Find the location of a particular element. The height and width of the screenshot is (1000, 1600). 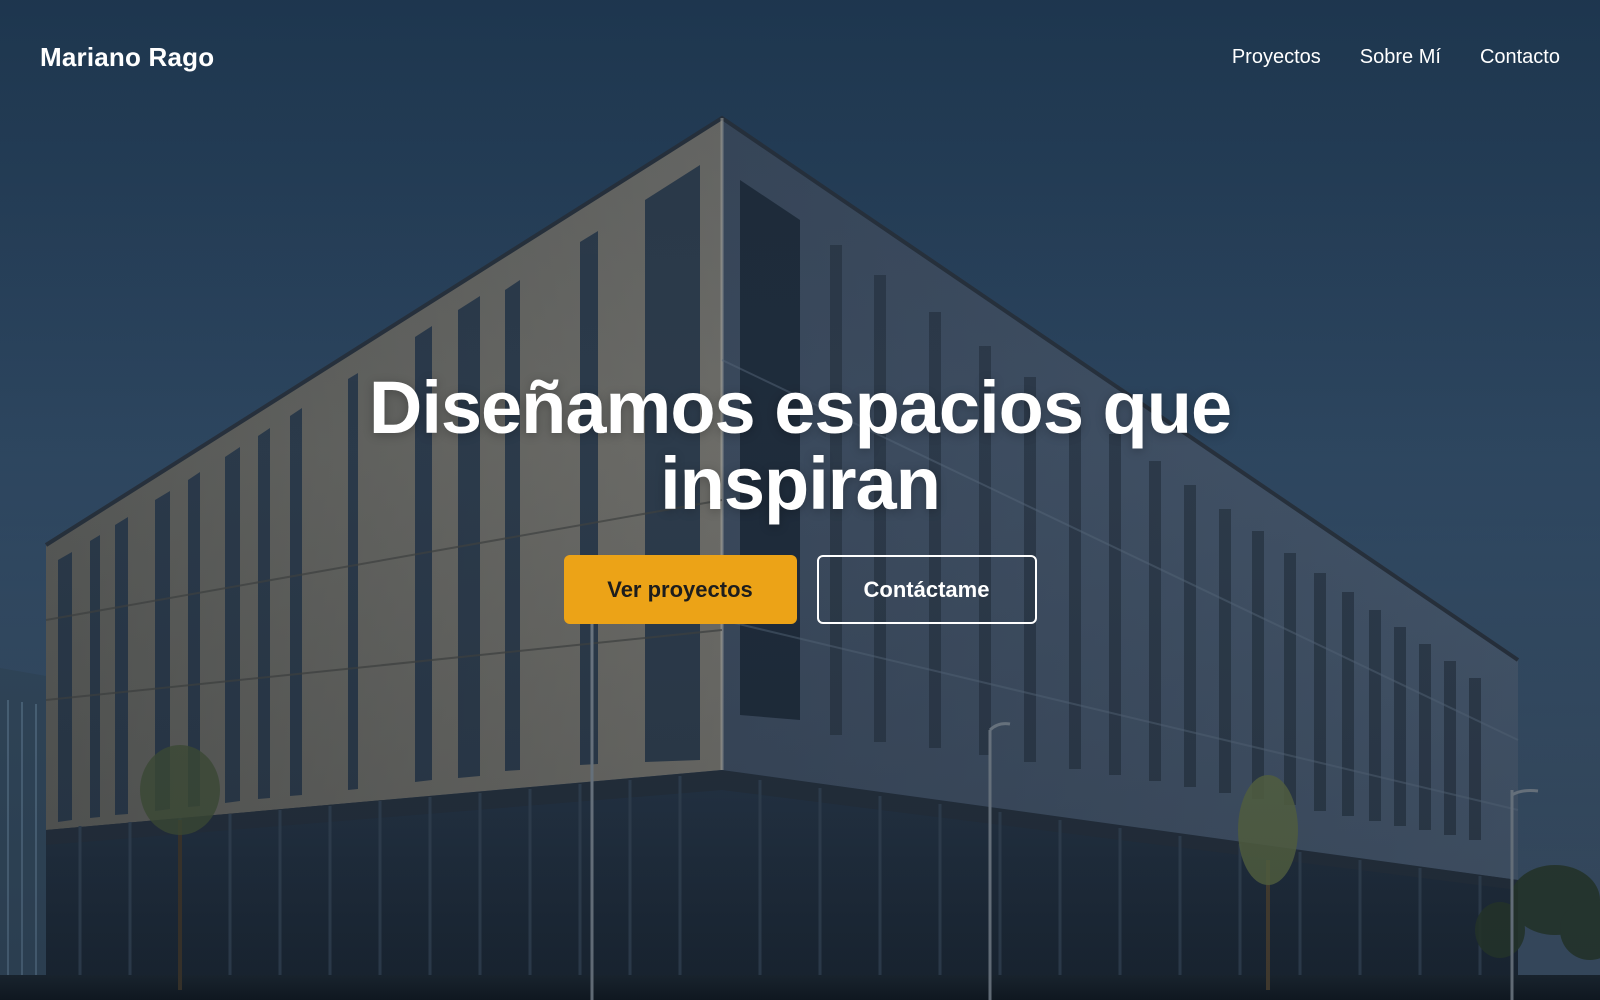

contactame-button: Contáctame is located at coordinates (926, 589).